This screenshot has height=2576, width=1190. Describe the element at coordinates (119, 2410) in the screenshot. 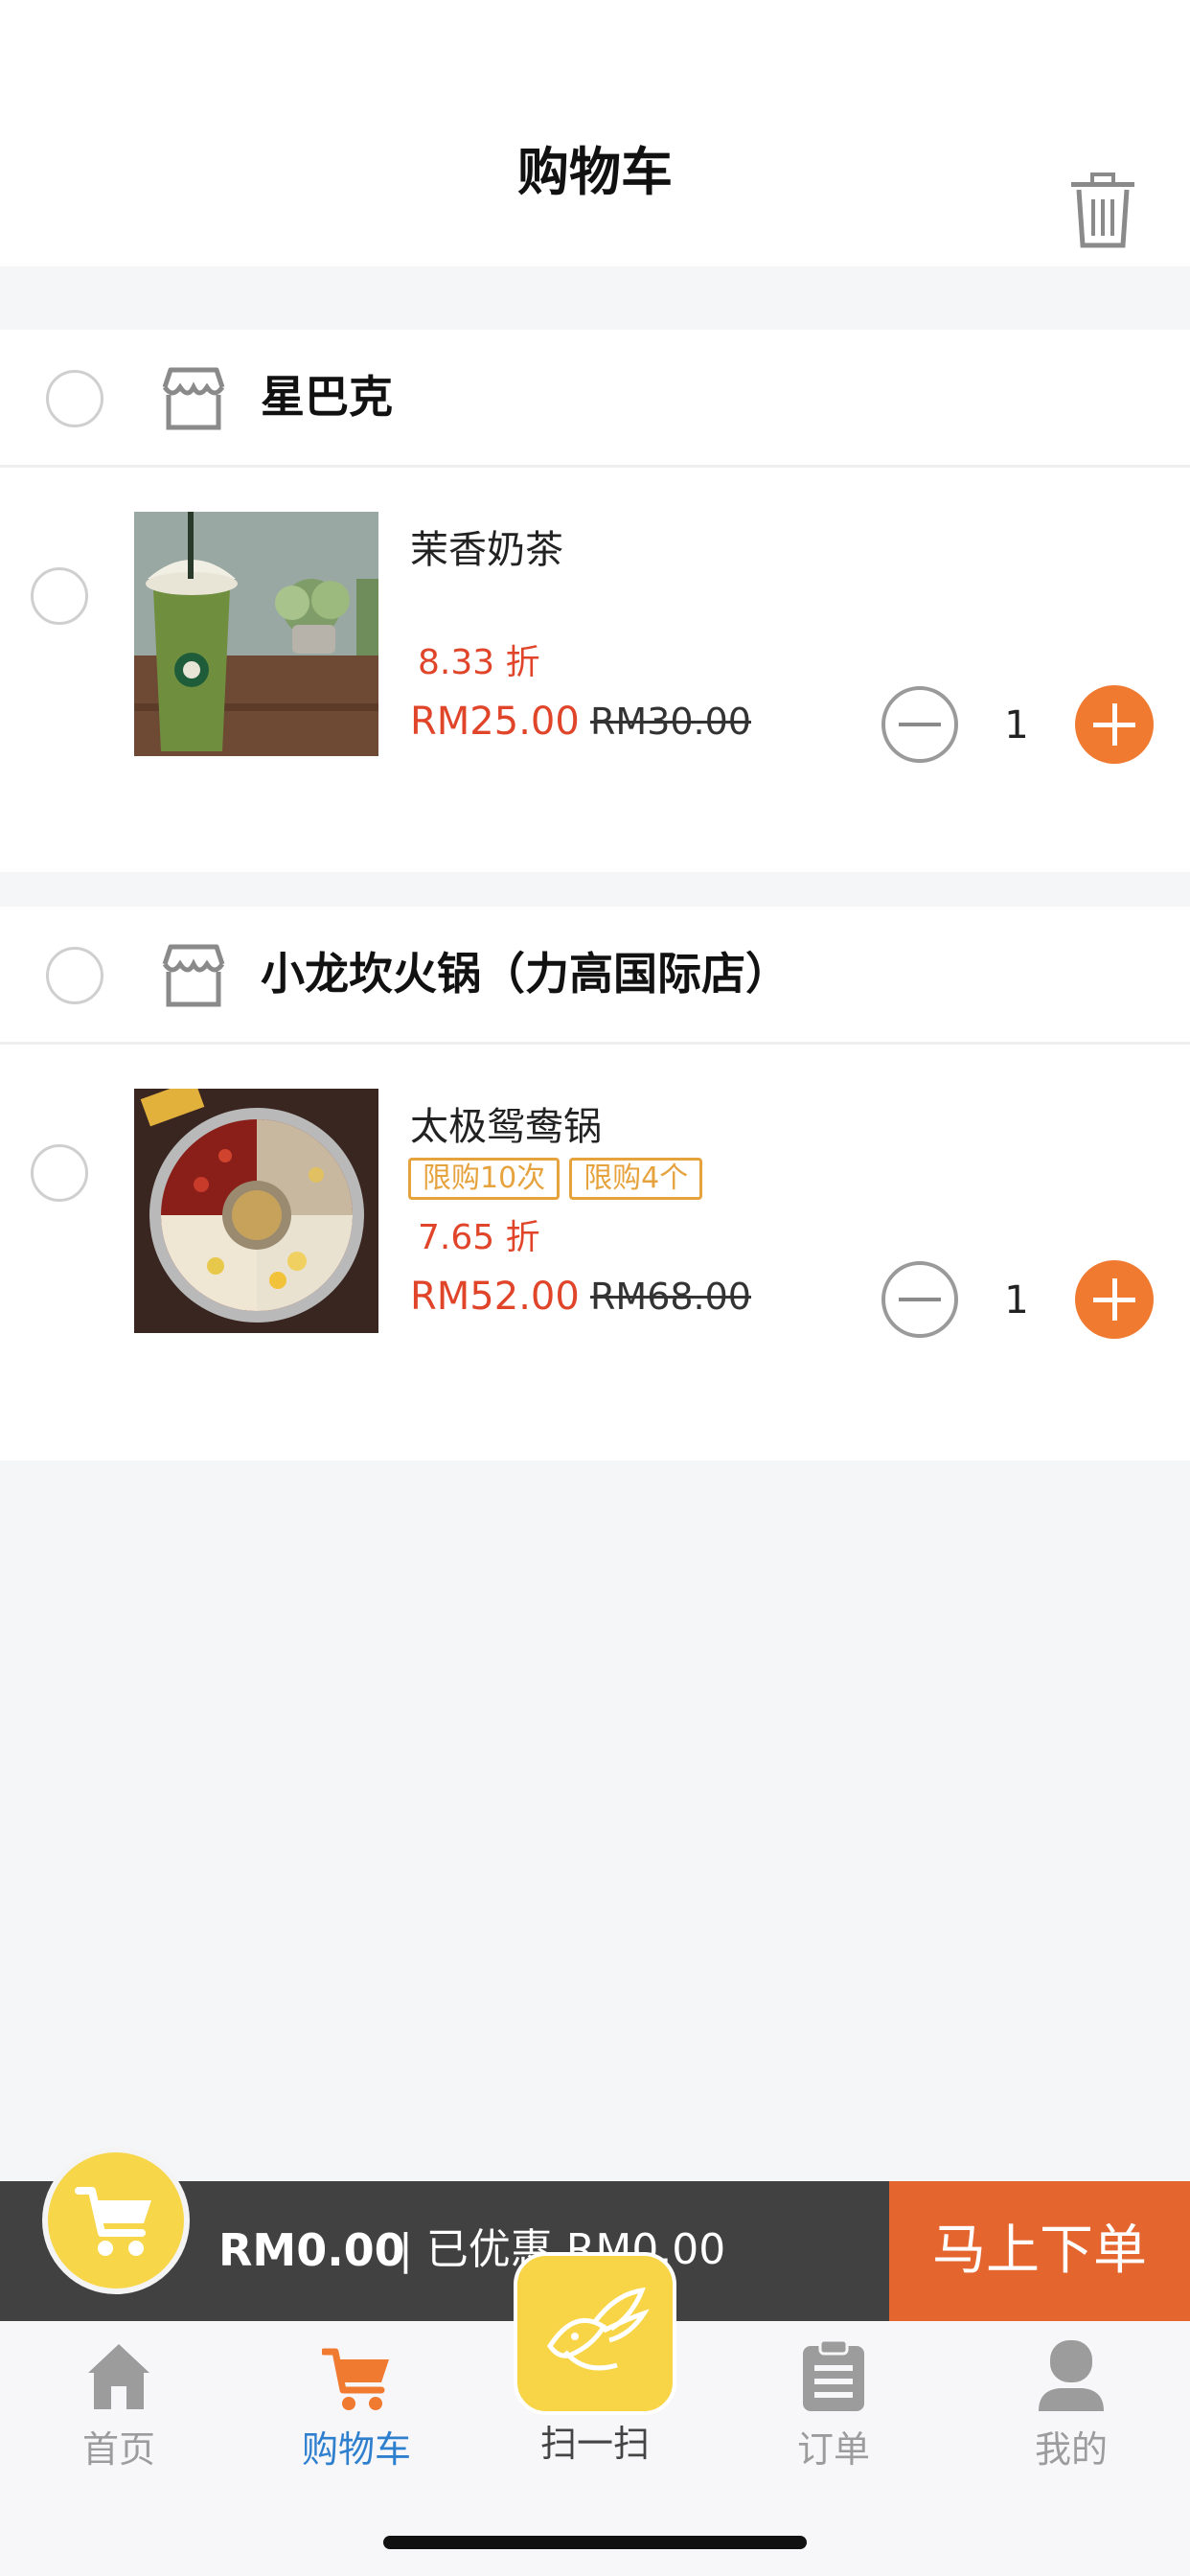

I see `tab-home: 首页` at that location.